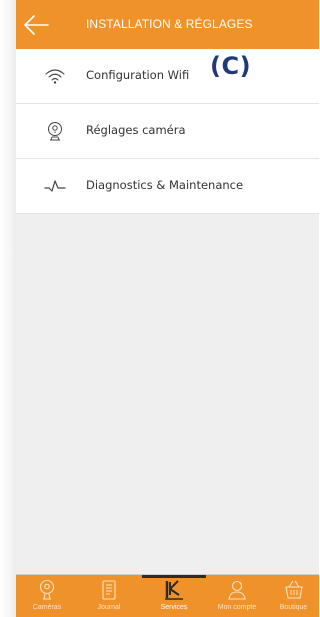  I want to click on menu-item-camera-settings: Réglages caméra, so click(167, 131).